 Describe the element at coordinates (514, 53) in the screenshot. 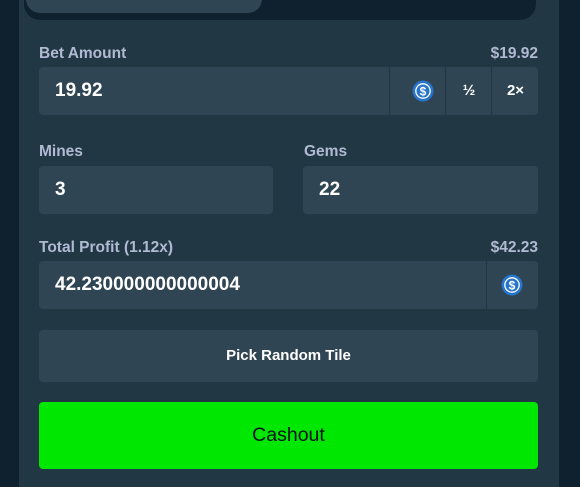

I see `bet-amount-usd: $19.92` at that location.